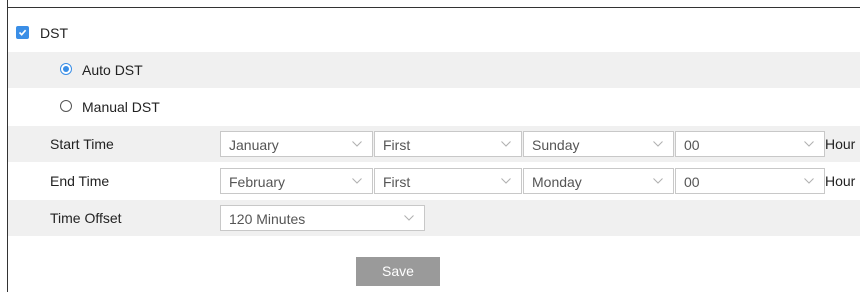 The width and height of the screenshot is (860, 292). Describe the element at coordinates (54, 33) in the screenshot. I see `dst-label: DST` at that location.